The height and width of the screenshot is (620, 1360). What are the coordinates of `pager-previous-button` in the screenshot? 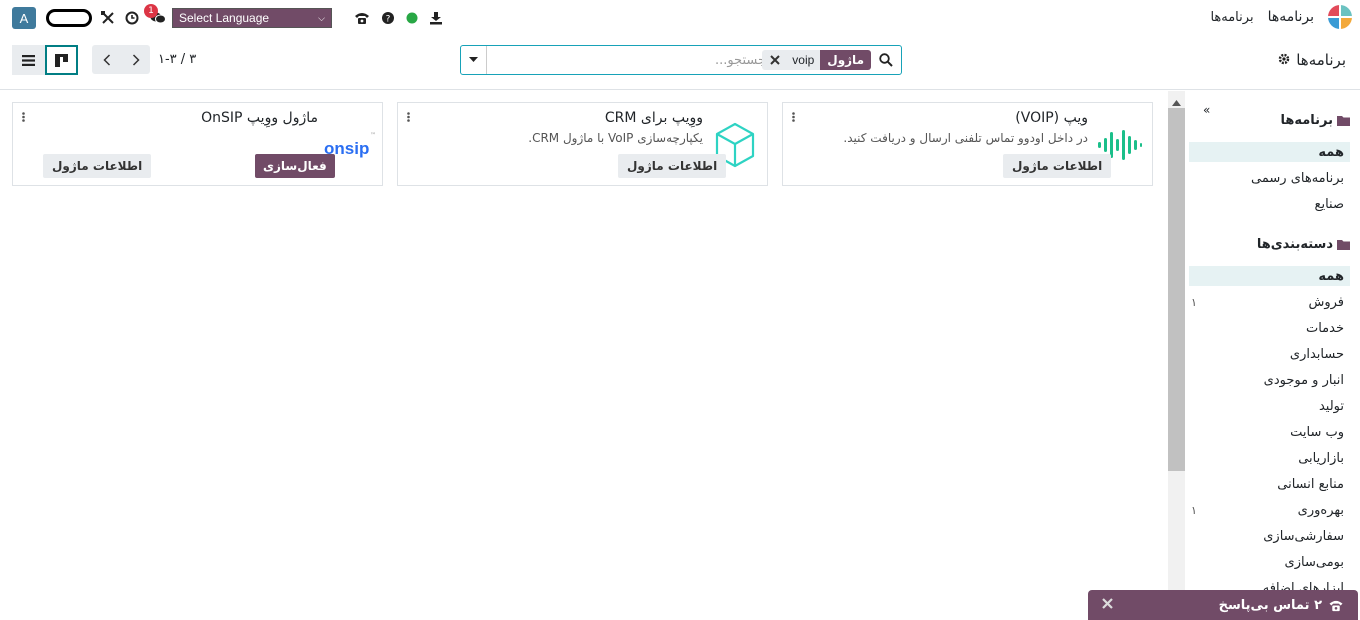 It's located at (106, 59).